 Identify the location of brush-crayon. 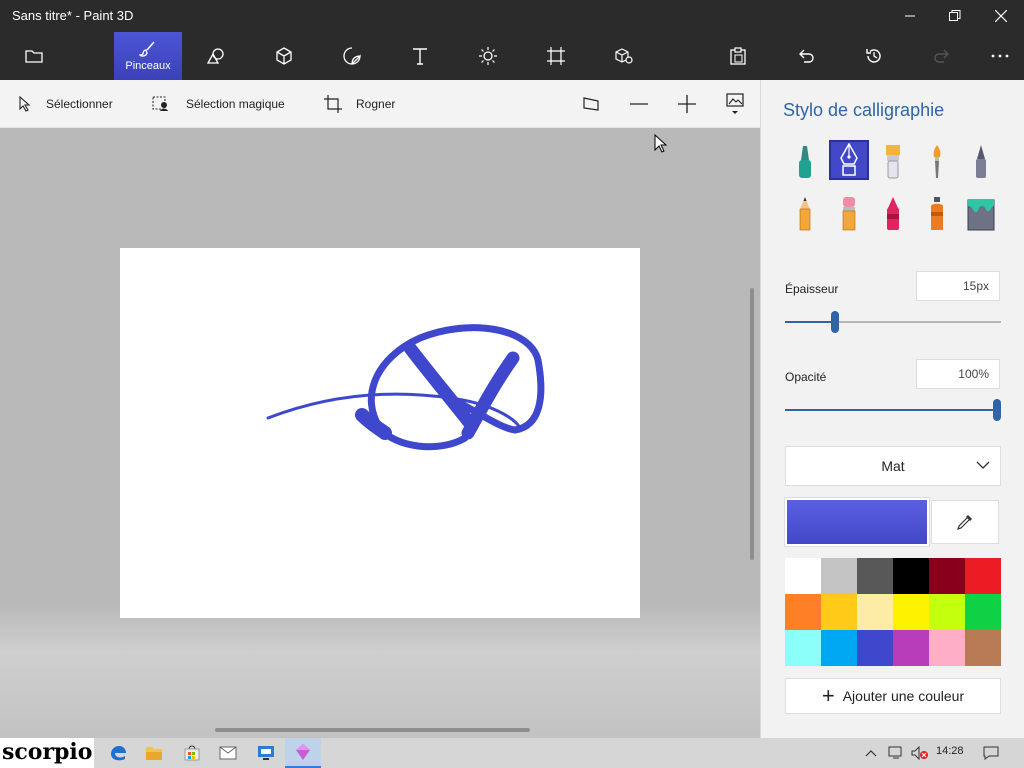
(893, 214).